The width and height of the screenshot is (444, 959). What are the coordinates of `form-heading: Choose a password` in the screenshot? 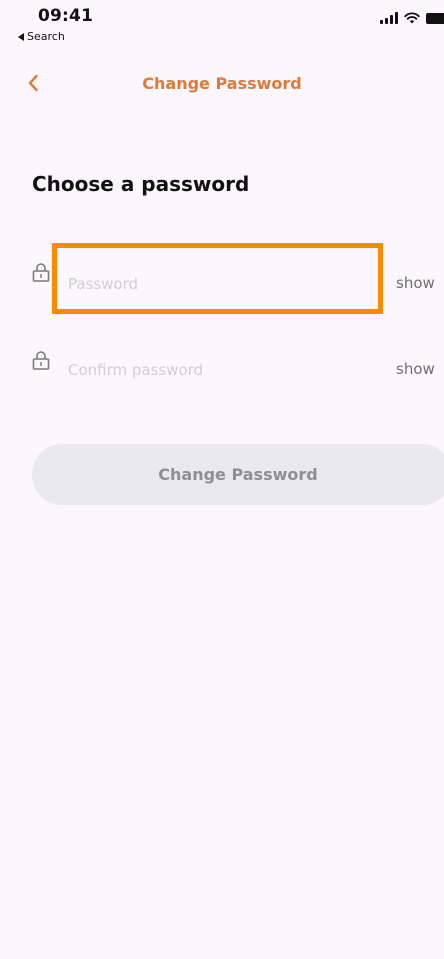 It's located at (141, 184).